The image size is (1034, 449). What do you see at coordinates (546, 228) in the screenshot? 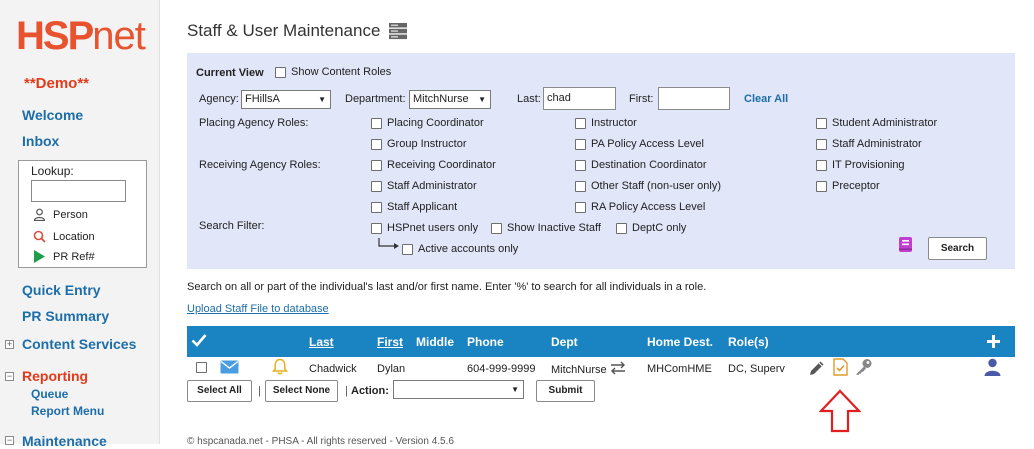
I see `show-inactive-staff-checkbox: Show Inactive Staff` at bounding box center [546, 228].